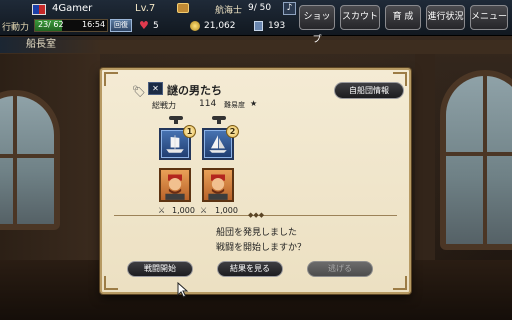 This screenshot has width=512, height=320. I want to click on view-result-button: 結果を見る, so click(250, 269).